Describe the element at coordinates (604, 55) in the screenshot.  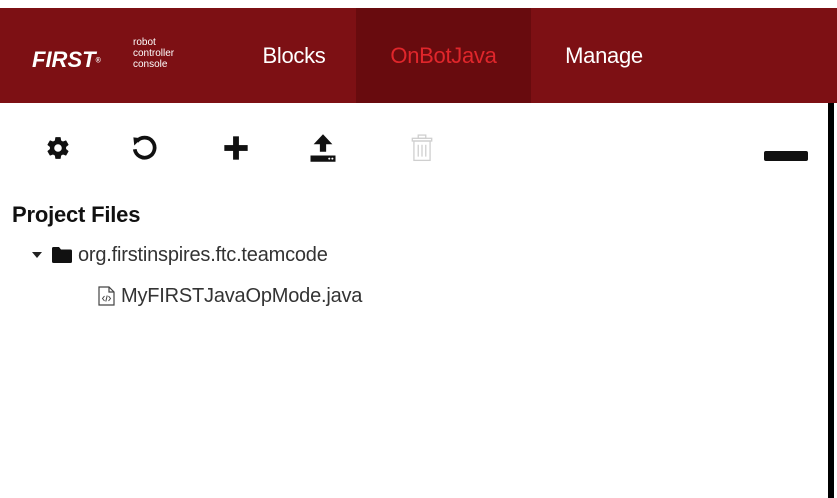
I see `nav-tab-manage: Manage` at that location.